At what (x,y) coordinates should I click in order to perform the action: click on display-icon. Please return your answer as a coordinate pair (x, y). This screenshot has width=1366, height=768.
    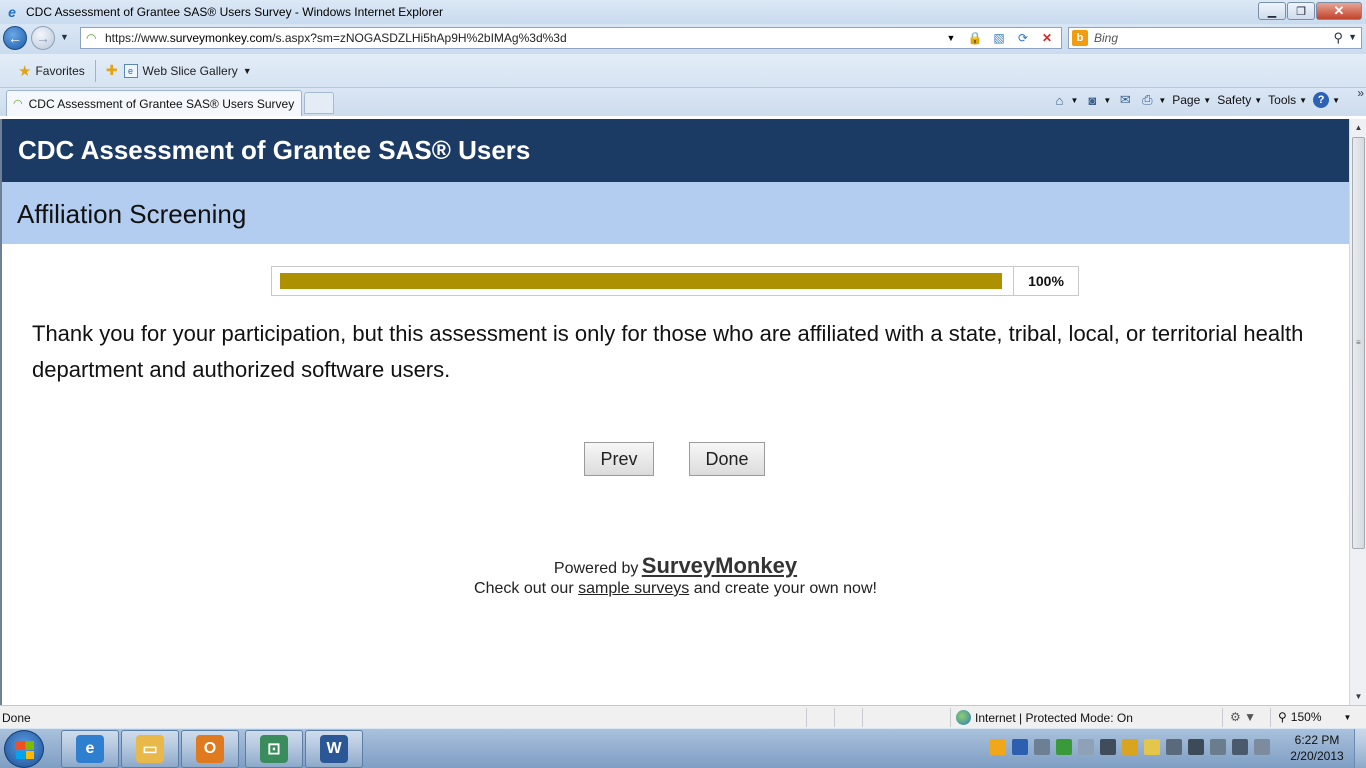
    Looking at the image, I should click on (1108, 747).